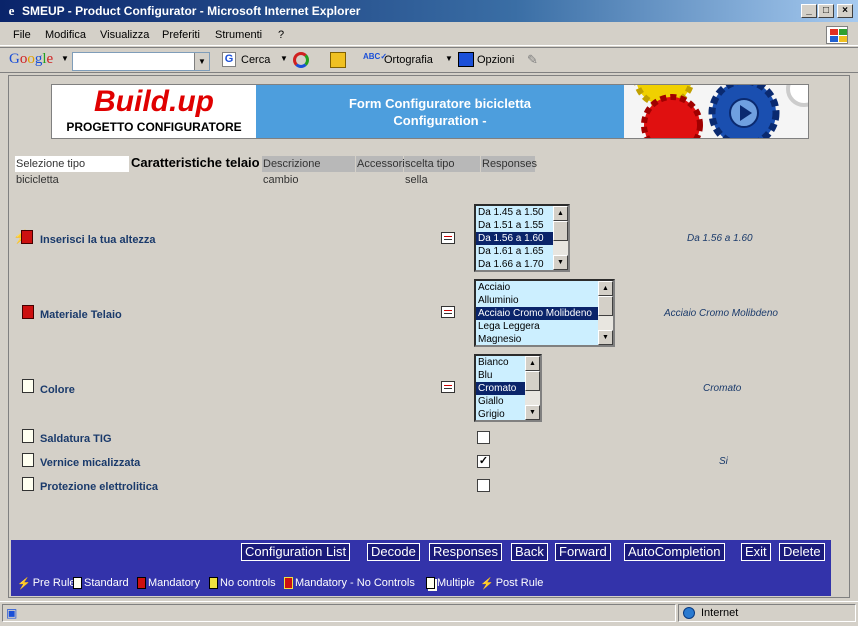 The width and height of the screenshot is (858, 626). Describe the element at coordinates (529, 552) in the screenshot. I see `back-button: Back` at that location.